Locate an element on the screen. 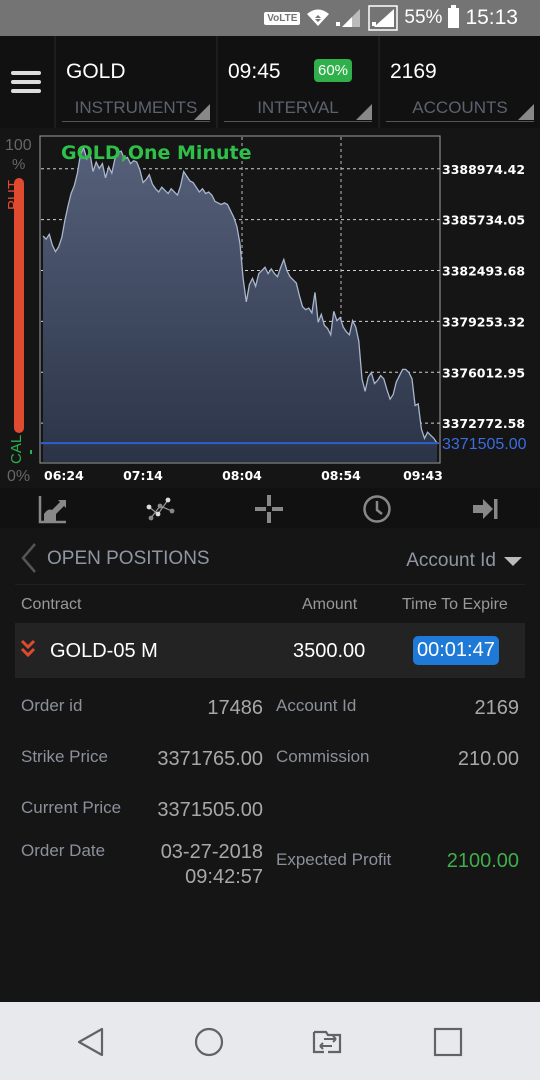  signal-sim2-icon is located at coordinates (383, 18).